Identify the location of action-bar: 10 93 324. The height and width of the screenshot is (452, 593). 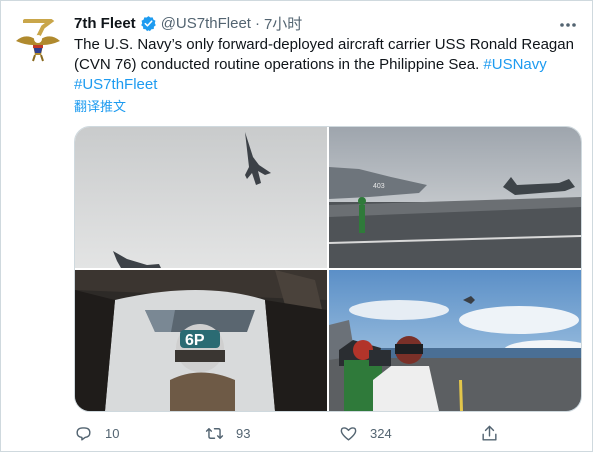
(294, 433).